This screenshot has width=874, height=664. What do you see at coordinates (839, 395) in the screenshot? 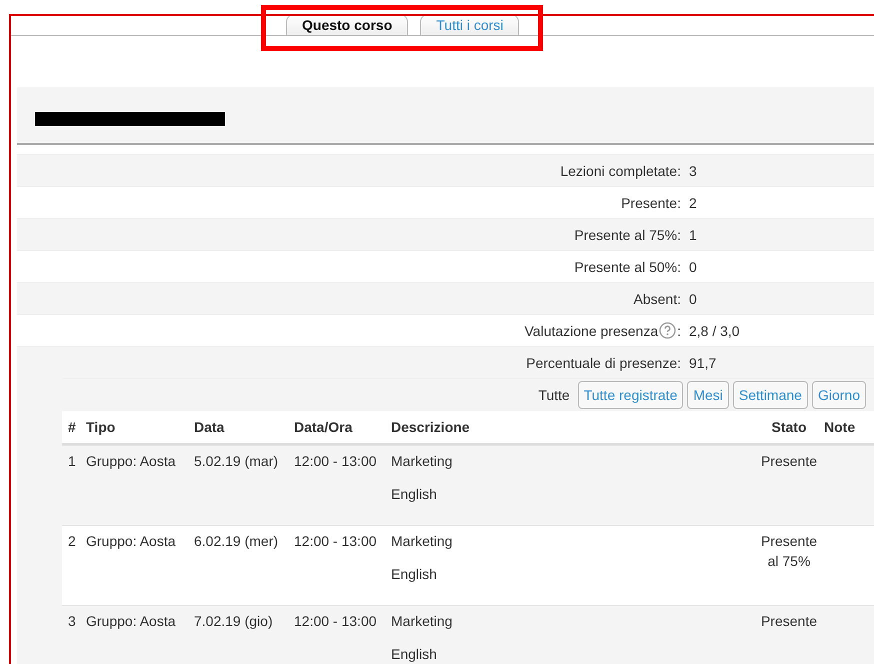
I see `filter-button: Giorno` at bounding box center [839, 395].